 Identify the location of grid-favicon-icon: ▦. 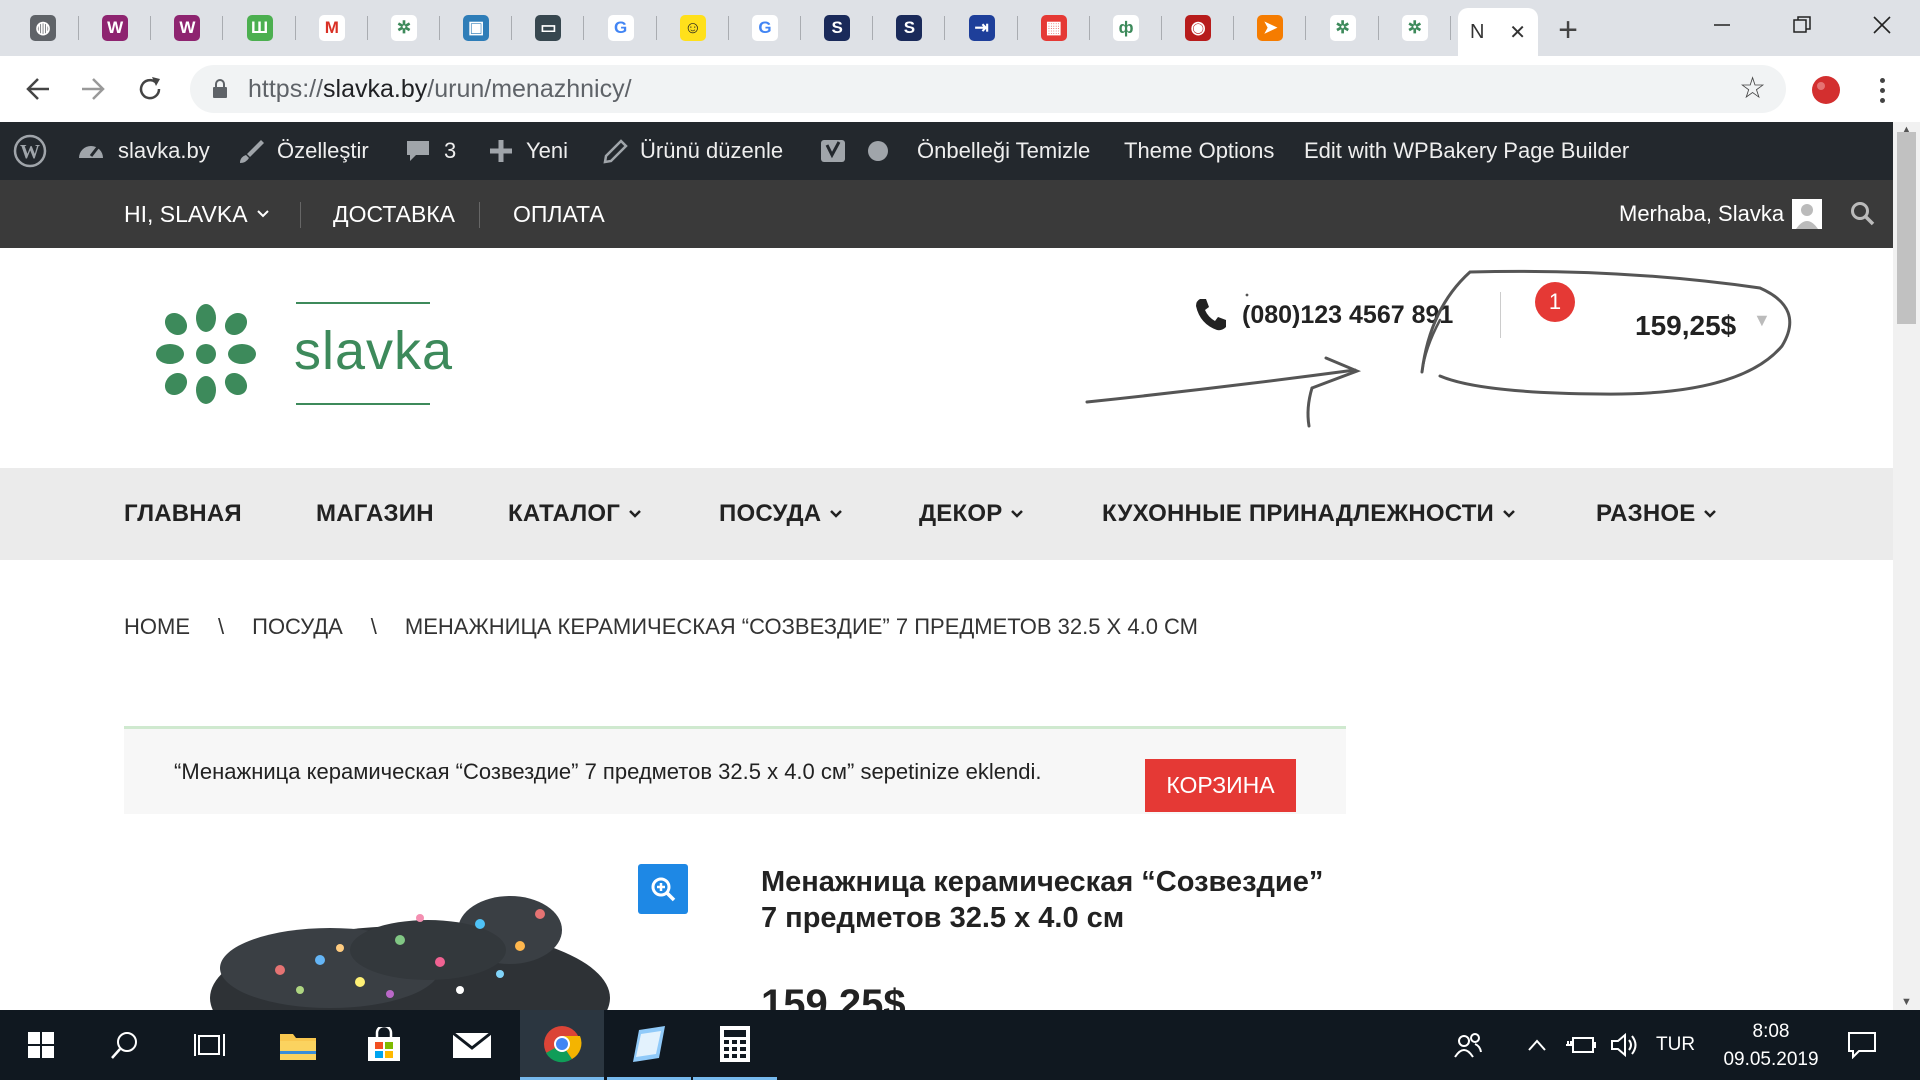
(1053, 28).